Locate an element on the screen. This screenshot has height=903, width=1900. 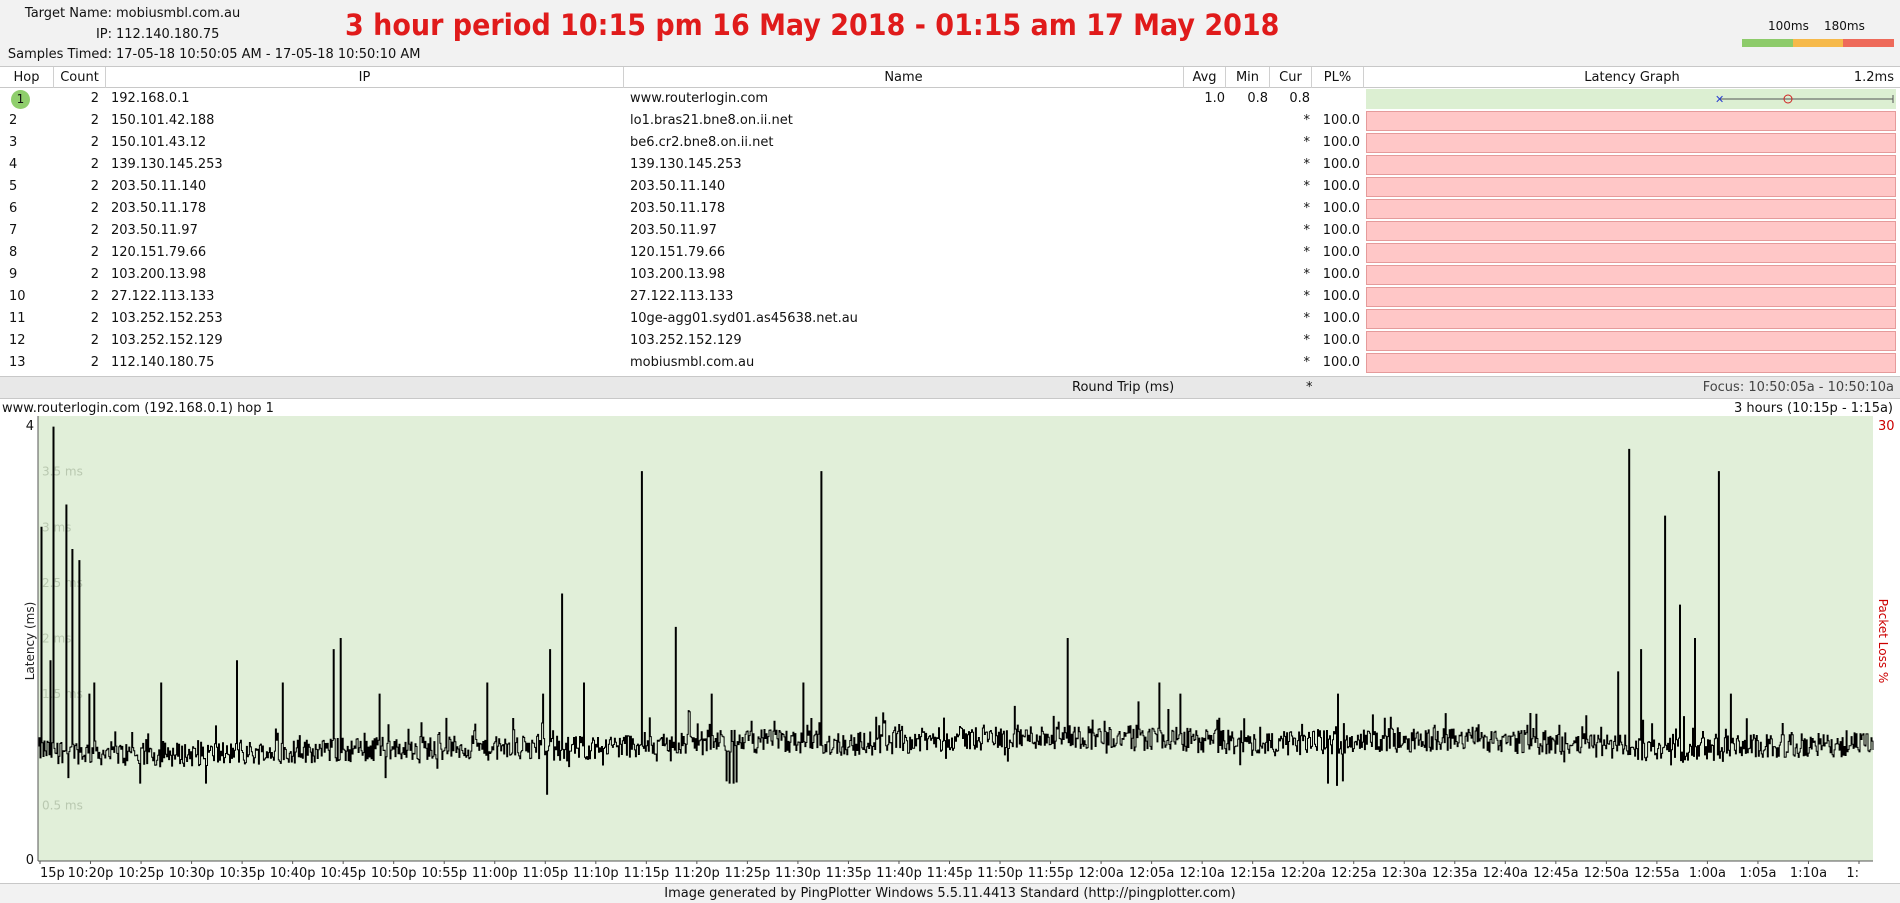
hop-row: 6 2 203.50.11.178 203.50.11.178 * 100.0 is located at coordinates (950, 209).